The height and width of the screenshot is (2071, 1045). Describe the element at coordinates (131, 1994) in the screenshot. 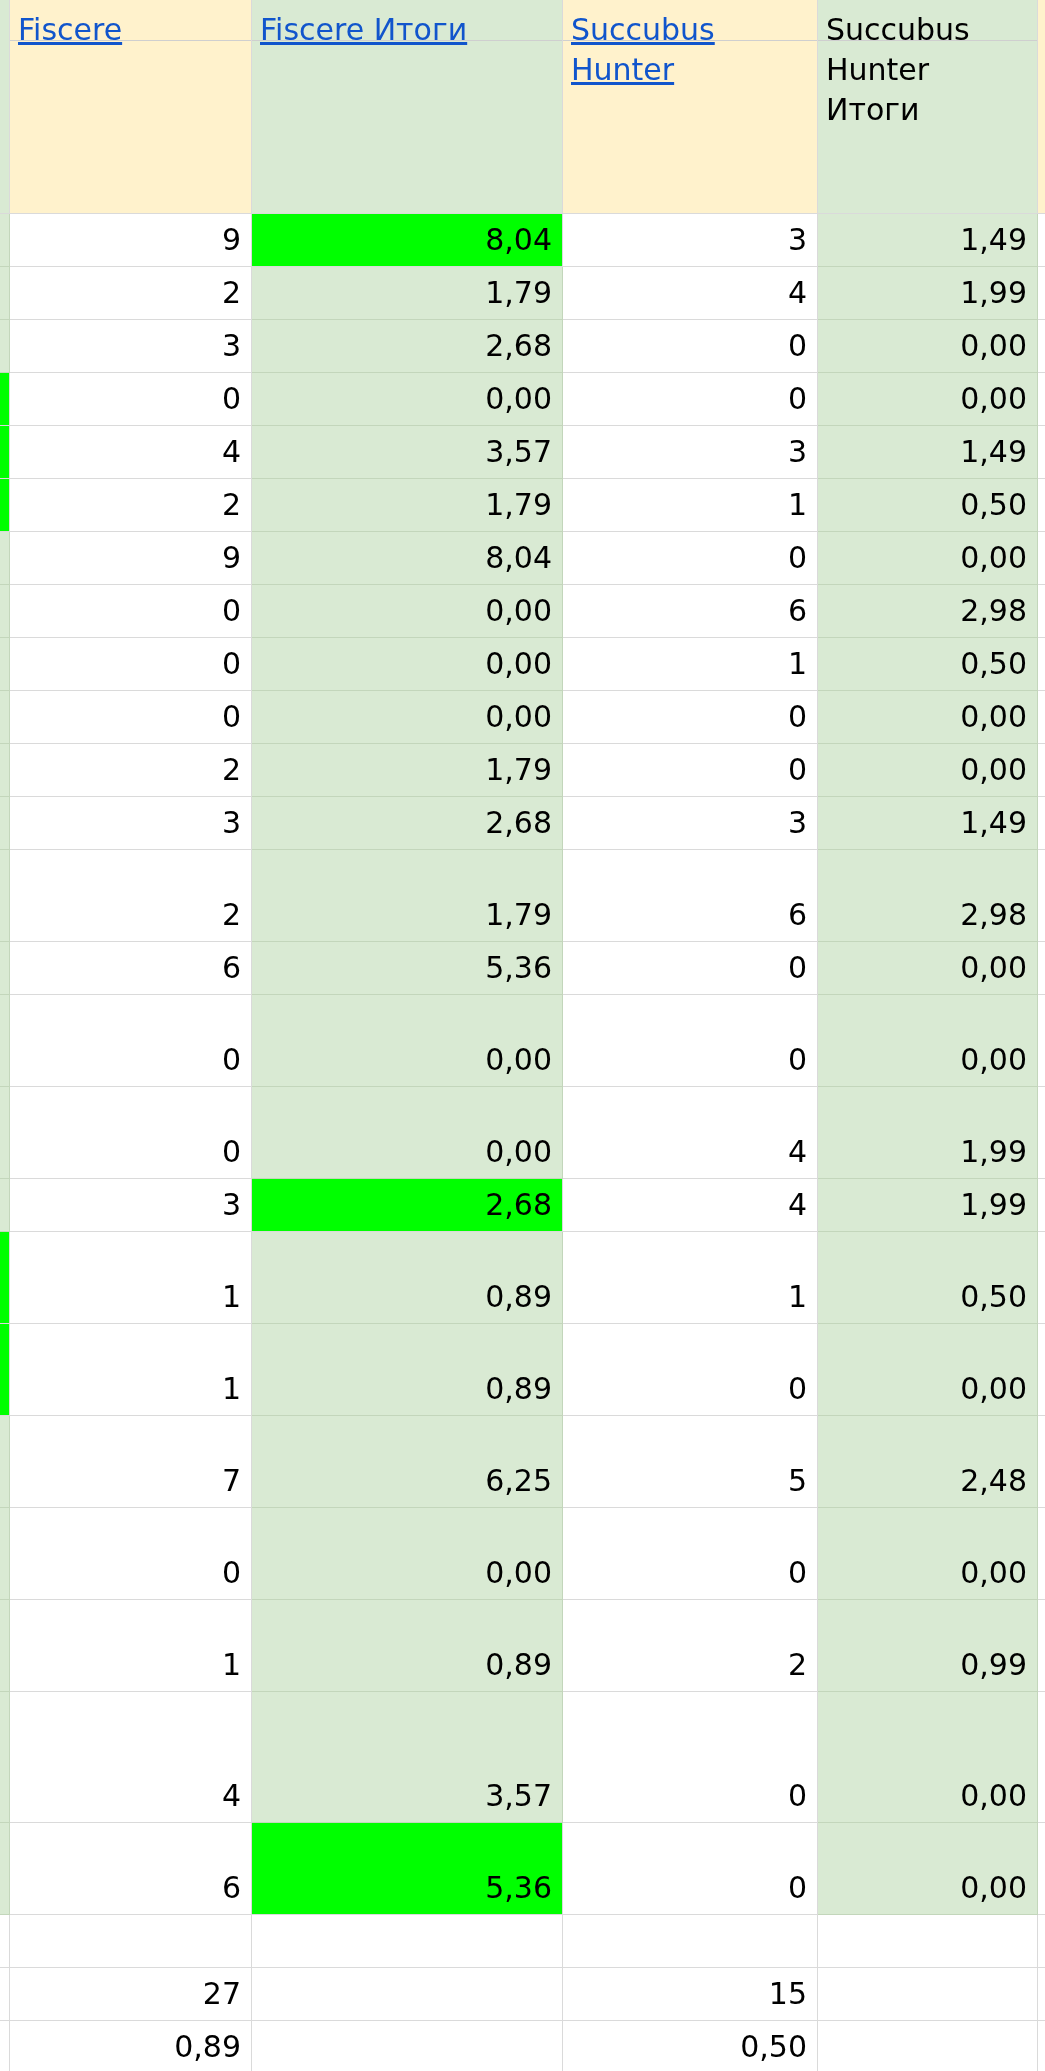

I see `table-cell: 27` at that location.